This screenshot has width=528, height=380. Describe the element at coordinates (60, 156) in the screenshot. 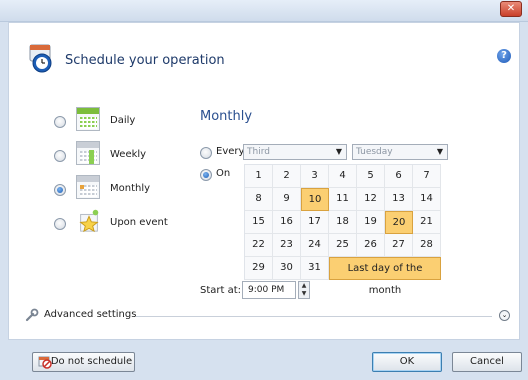

I see `weekly-radio` at that location.